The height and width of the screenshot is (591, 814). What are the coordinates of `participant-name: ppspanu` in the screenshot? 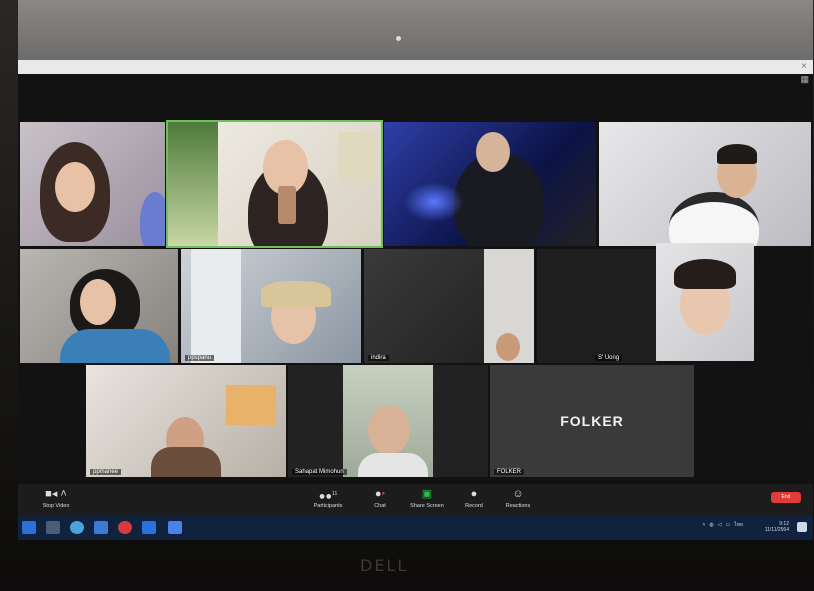 It's located at (200, 358).